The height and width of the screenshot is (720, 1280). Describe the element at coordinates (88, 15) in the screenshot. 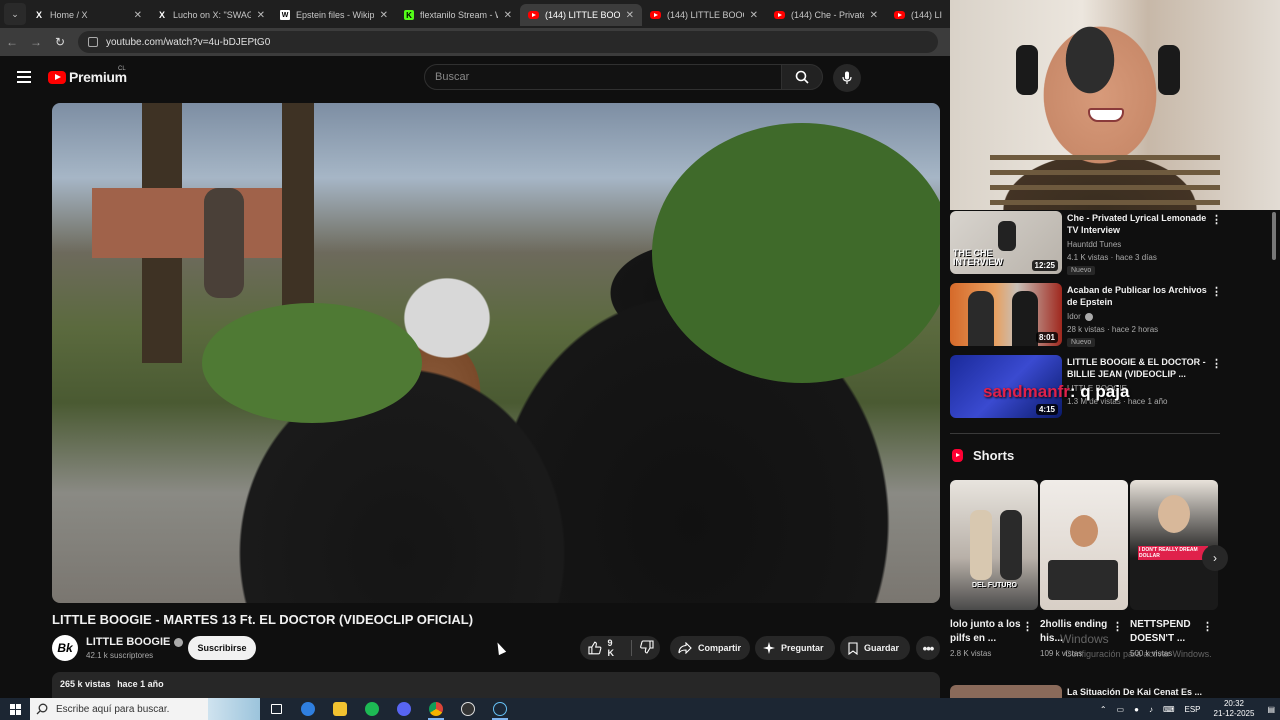

I see `tab-home-x: X Home / X ✕` at that location.